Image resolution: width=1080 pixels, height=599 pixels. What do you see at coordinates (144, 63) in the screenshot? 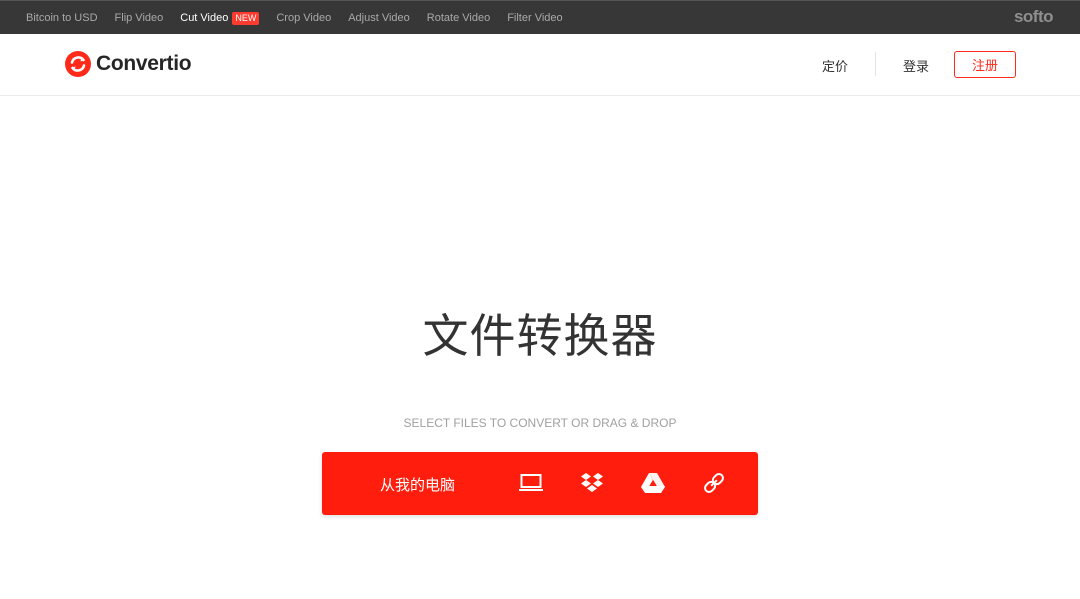
I see `logo-text: Convertio` at bounding box center [144, 63].